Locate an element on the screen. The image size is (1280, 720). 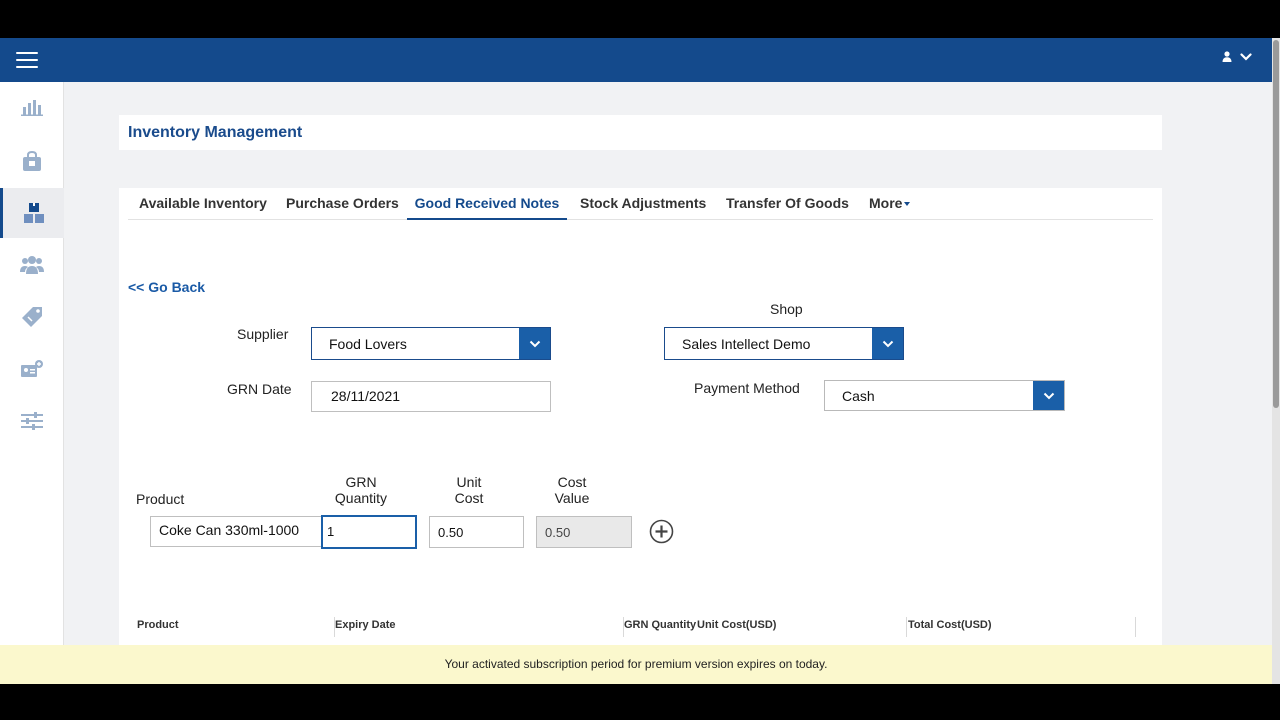
id-card-icon is located at coordinates (32, 368).